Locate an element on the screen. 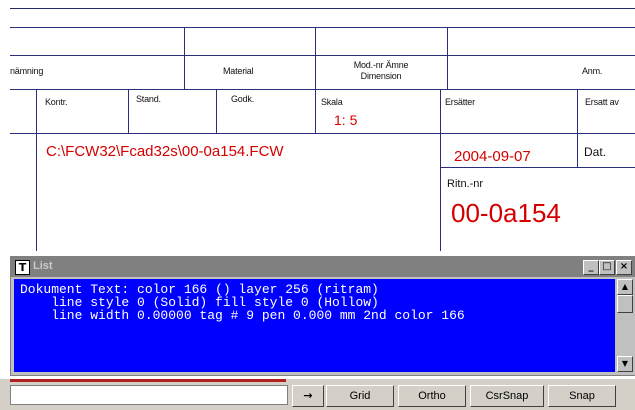 This screenshot has height=410, width=635. dimension-label: Dimension is located at coordinates (381, 76).